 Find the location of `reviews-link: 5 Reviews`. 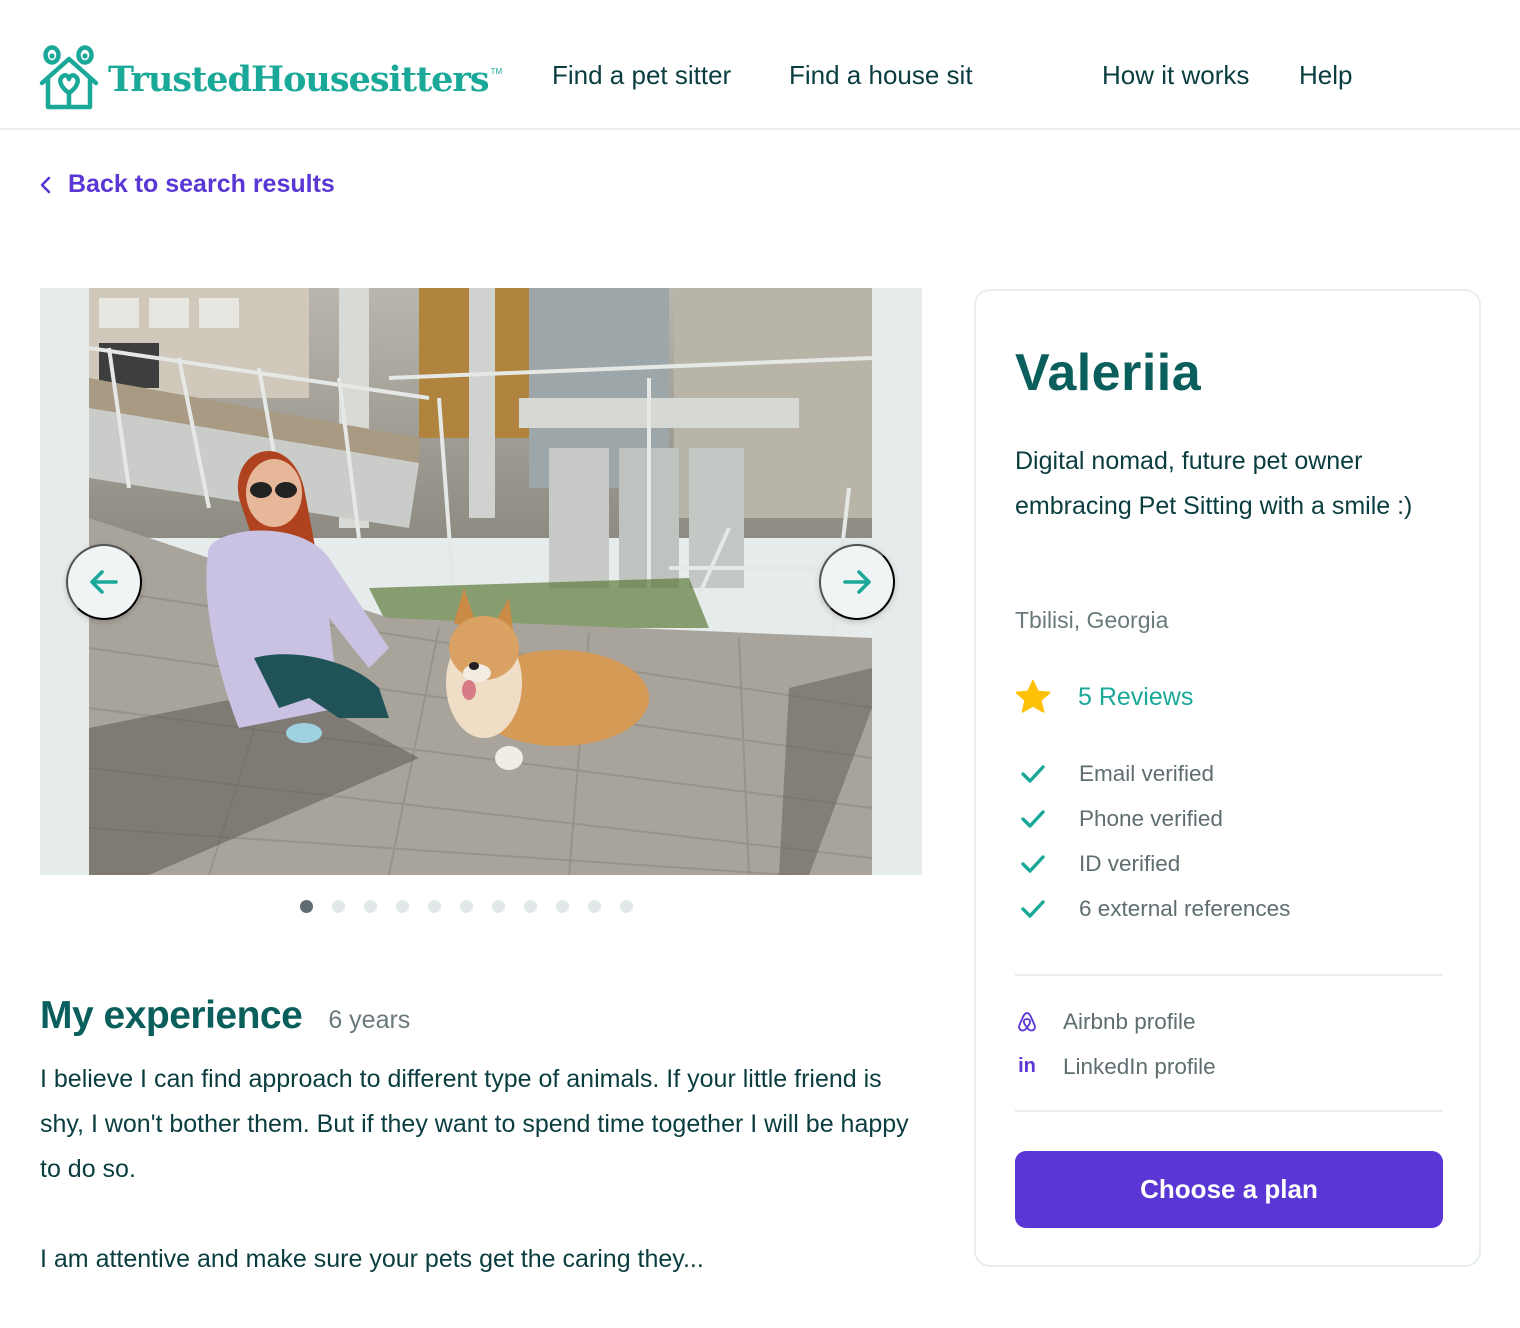

reviews-link: 5 Reviews is located at coordinates (1103, 697).